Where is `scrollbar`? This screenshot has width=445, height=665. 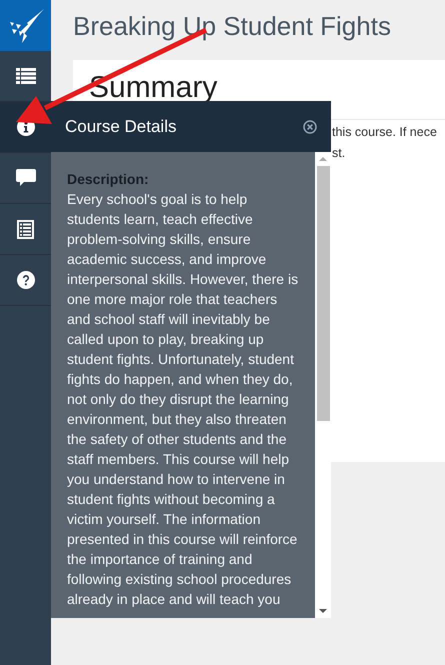 scrollbar is located at coordinates (323, 385).